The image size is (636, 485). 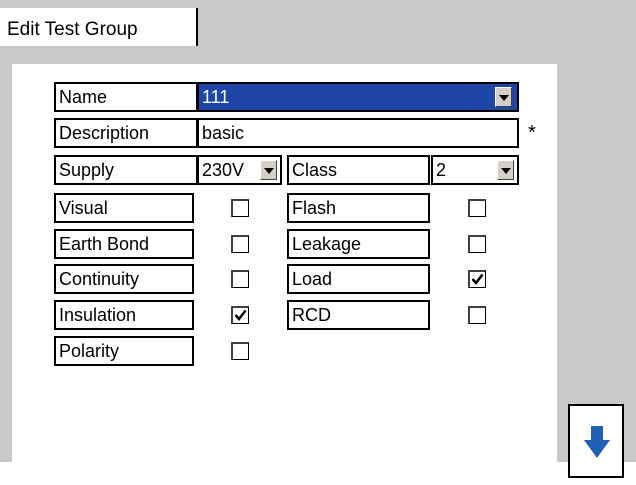 I want to click on supply-select: 230V, so click(x=239, y=170).